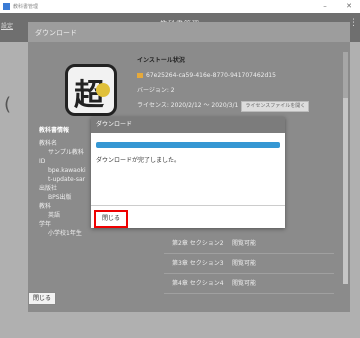 This screenshot has height=338, width=360. What do you see at coordinates (325, 6) in the screenshot?
I see `minimize-button: –` at bounding box center [325, 6].